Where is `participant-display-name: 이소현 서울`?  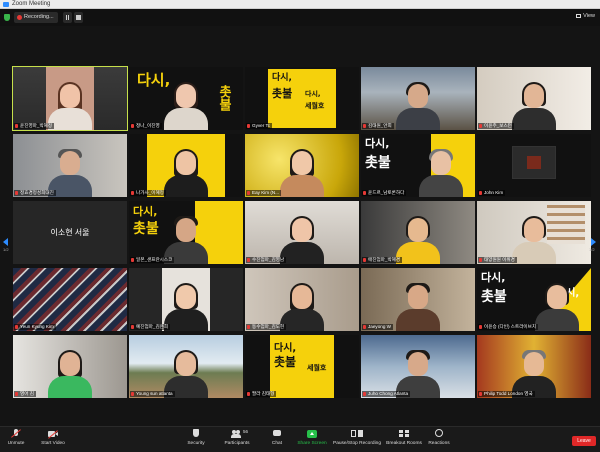
participant-display-name: 이소현 서울 is located at coordinates (70, 232).